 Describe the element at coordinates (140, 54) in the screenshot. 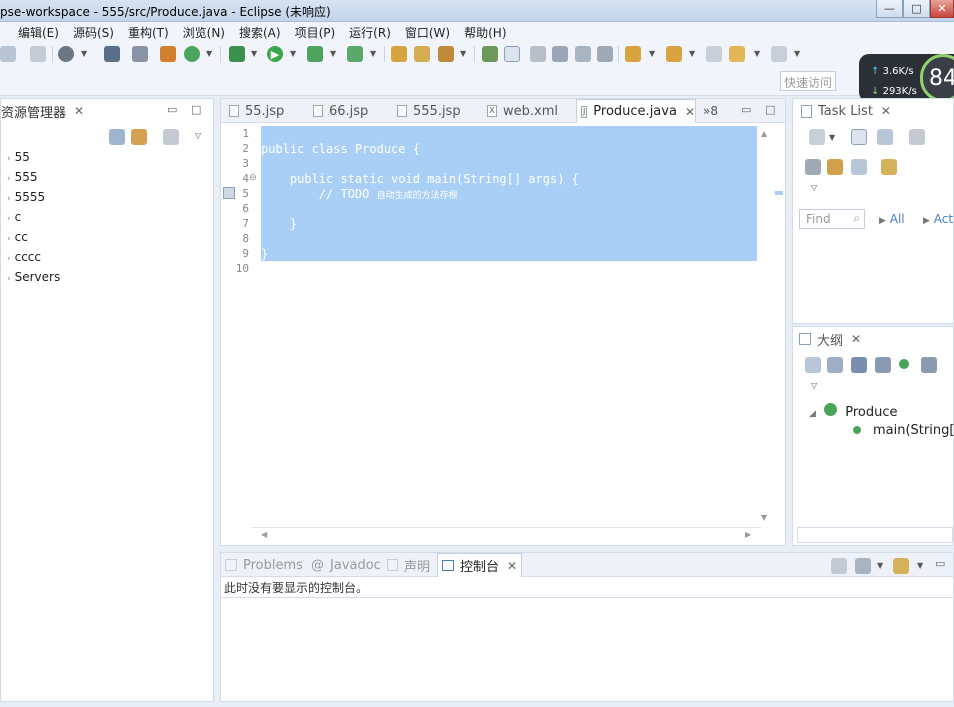

I see `pin-icon` at that location.